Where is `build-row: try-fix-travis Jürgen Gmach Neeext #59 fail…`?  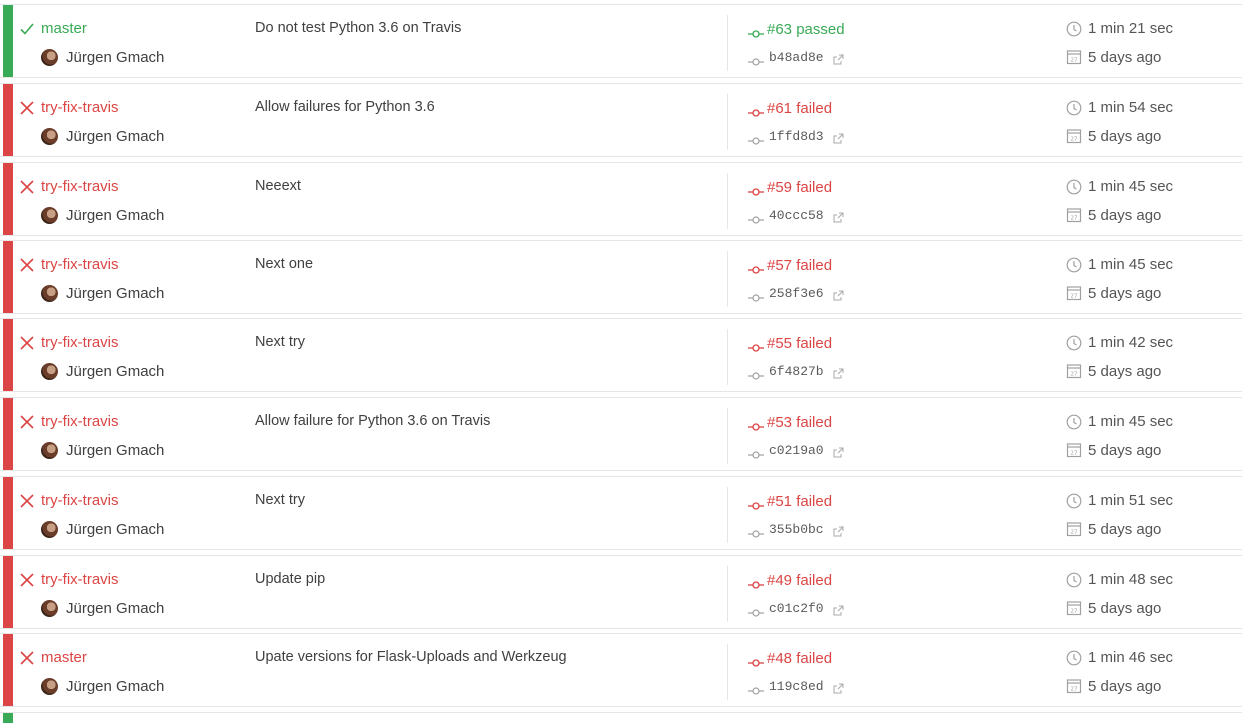
build-row: try-fix-travis Jürgen Gmach Neeext #59 fail… is located at coordinates (621, 199).